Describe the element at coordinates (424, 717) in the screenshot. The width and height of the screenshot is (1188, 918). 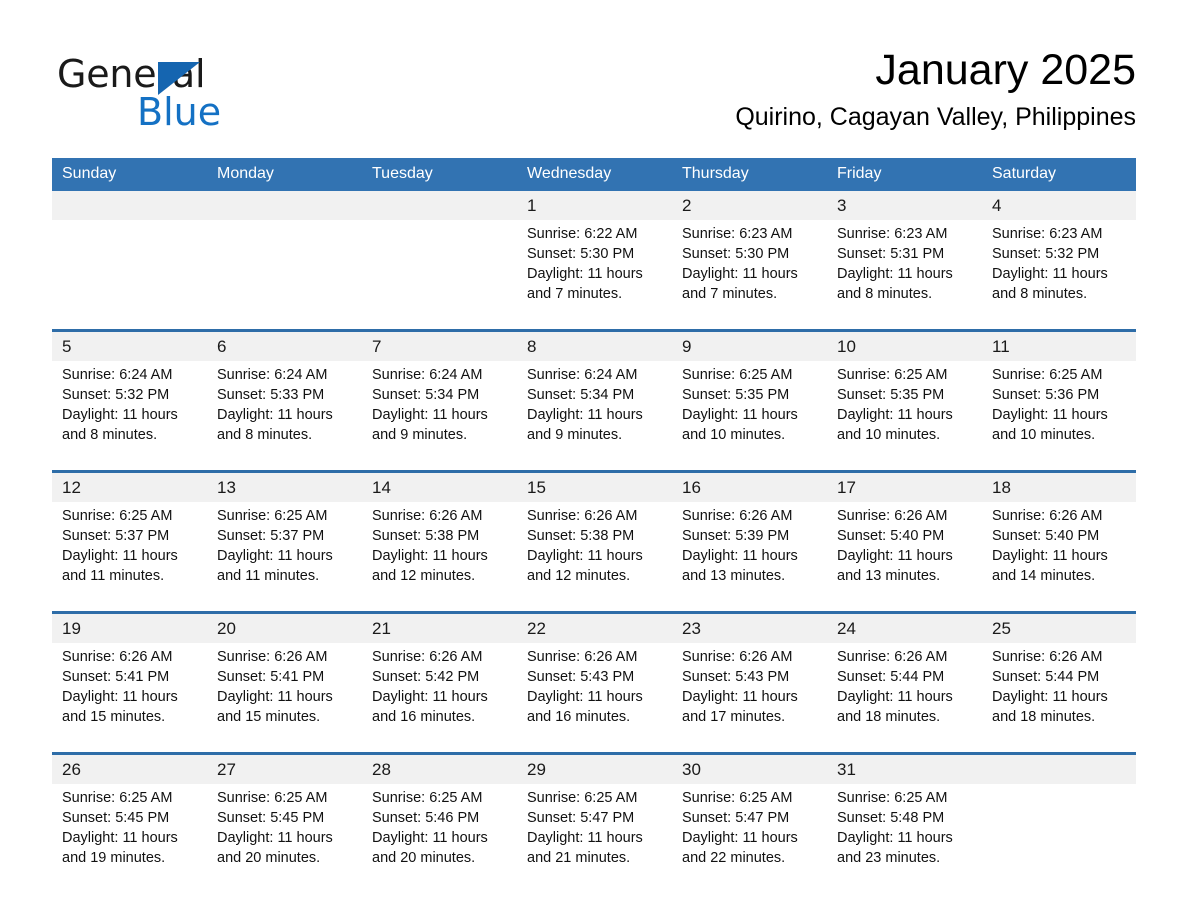
I see `daylight-text-line2: and 16 minutes.` at that location.